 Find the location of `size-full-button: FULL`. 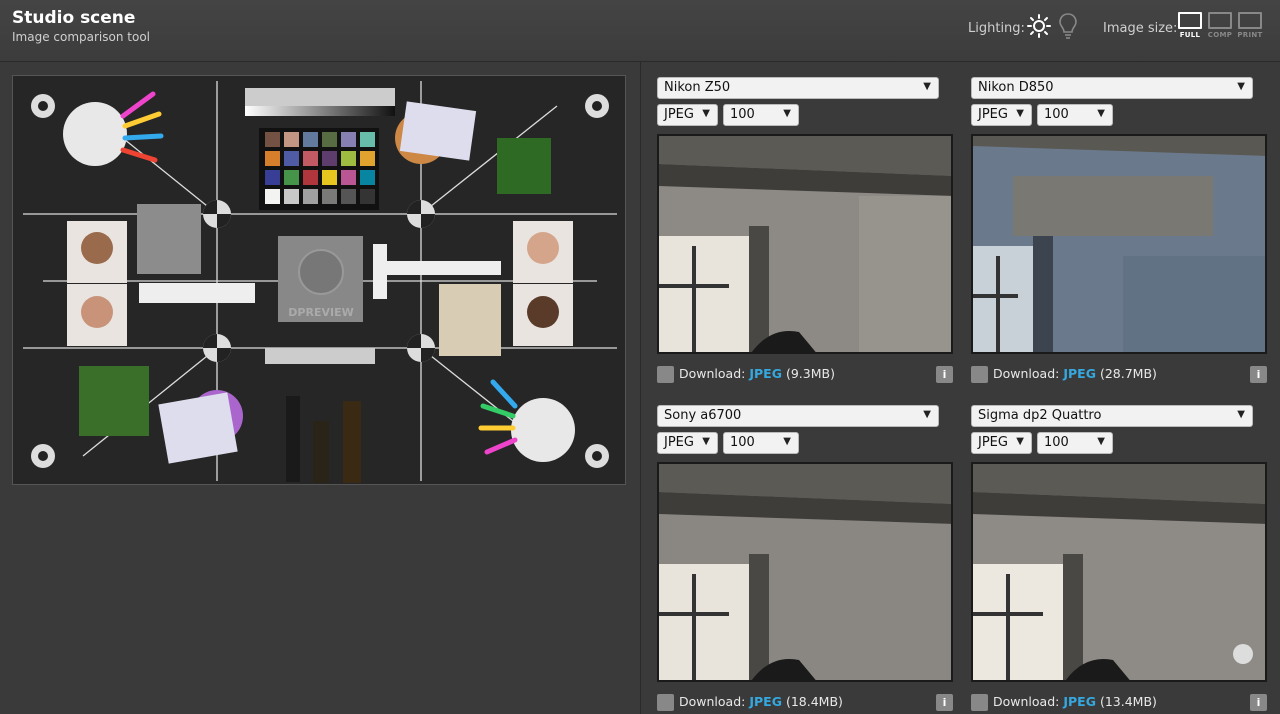

size-full-button: FULL is located at coordinates (1190, 27).